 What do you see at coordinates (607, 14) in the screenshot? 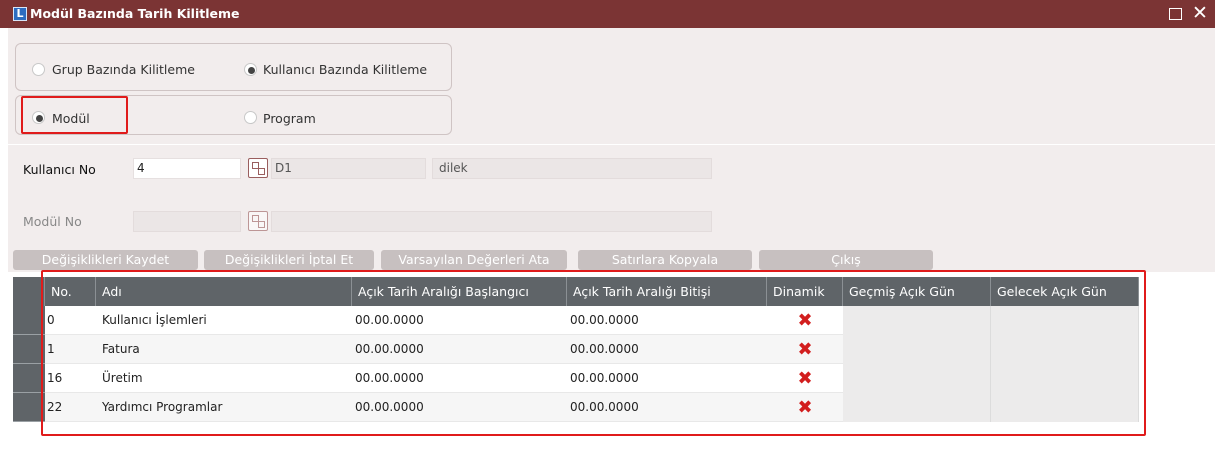
I see `title-bar: L Modül Bazında Tarih Kilitleme ✕` at bounding box center [607, 14].